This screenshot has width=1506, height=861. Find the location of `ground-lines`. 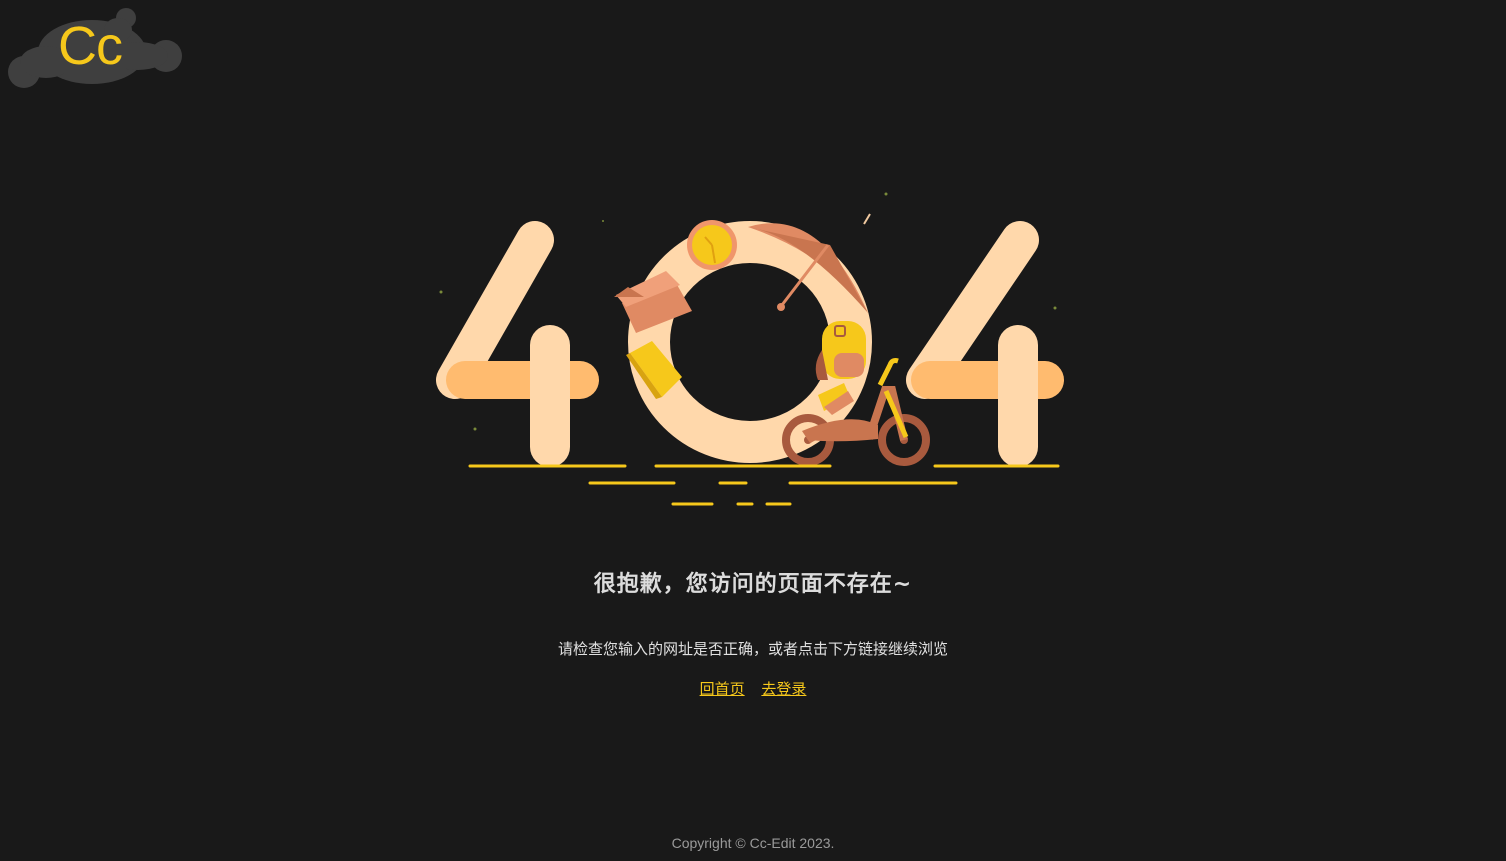

ground-lines is located at coordinates (764, 485).